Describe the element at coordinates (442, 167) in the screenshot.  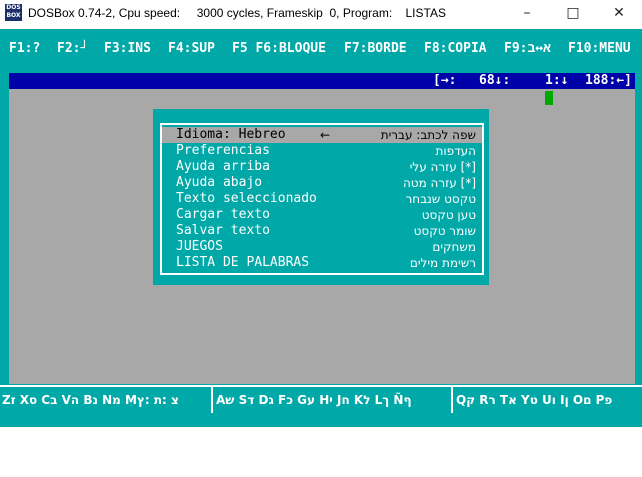
I see `menu-item-hebrew: [*] עזרה עלי` at that location.